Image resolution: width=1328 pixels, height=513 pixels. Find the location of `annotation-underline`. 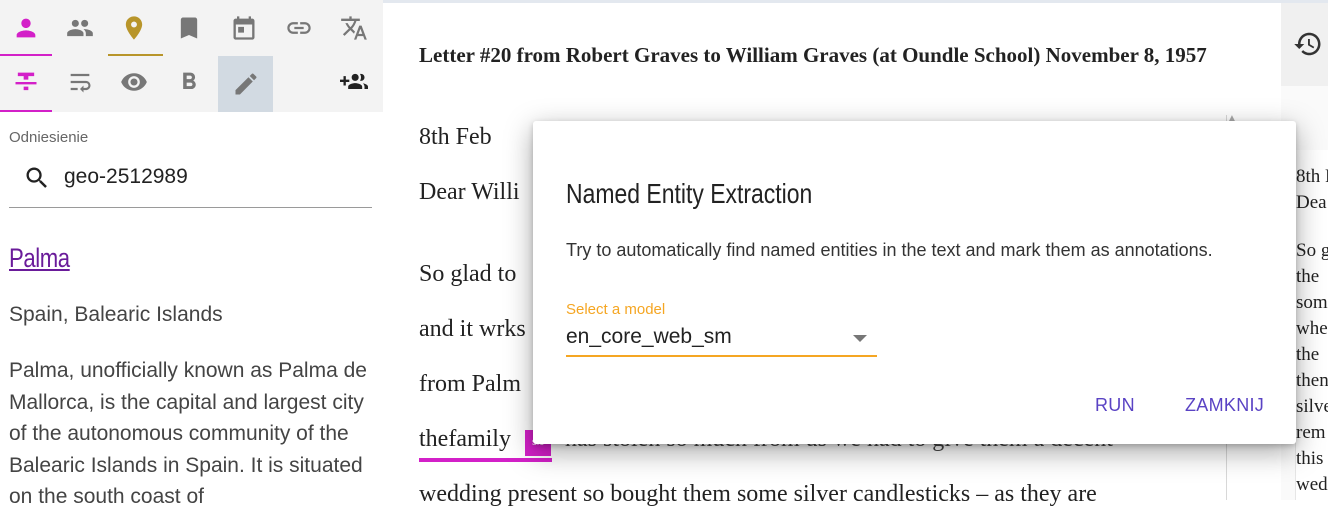

annotation-underline is located at coordinates (485, 460).